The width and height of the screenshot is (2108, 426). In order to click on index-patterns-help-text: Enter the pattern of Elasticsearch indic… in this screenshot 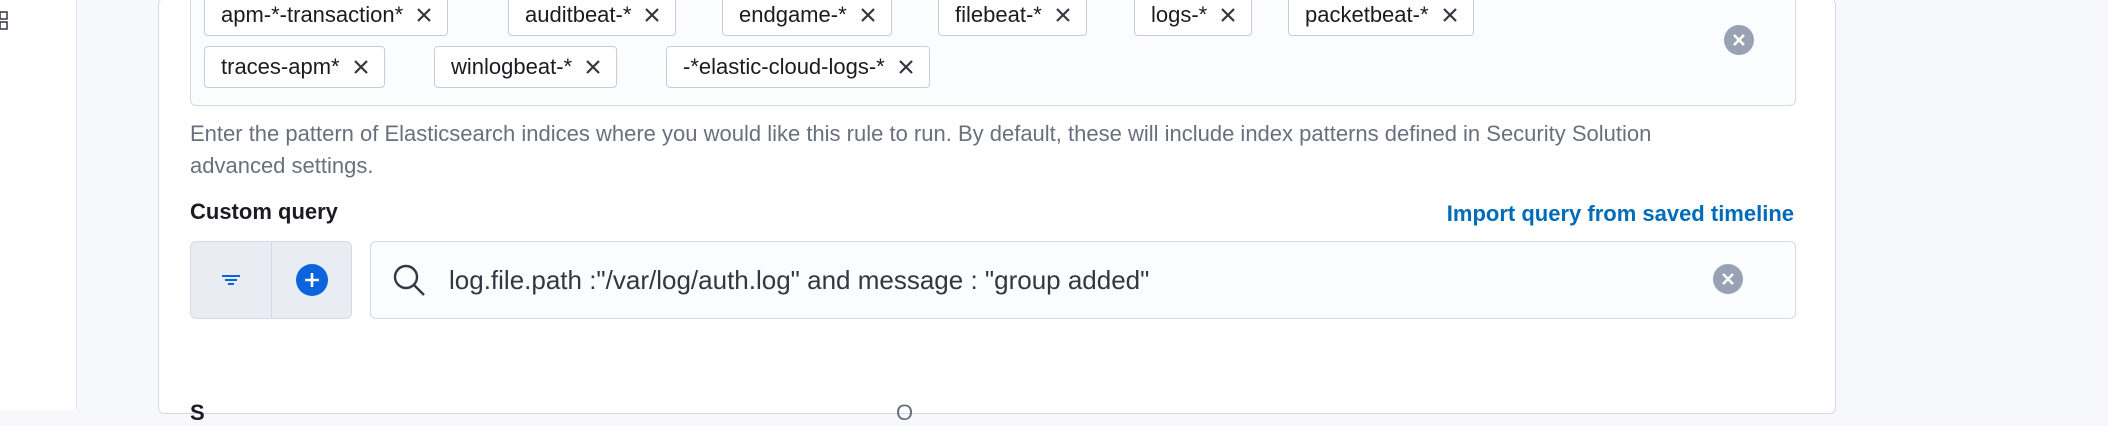, I will do `click(921, 149)`.